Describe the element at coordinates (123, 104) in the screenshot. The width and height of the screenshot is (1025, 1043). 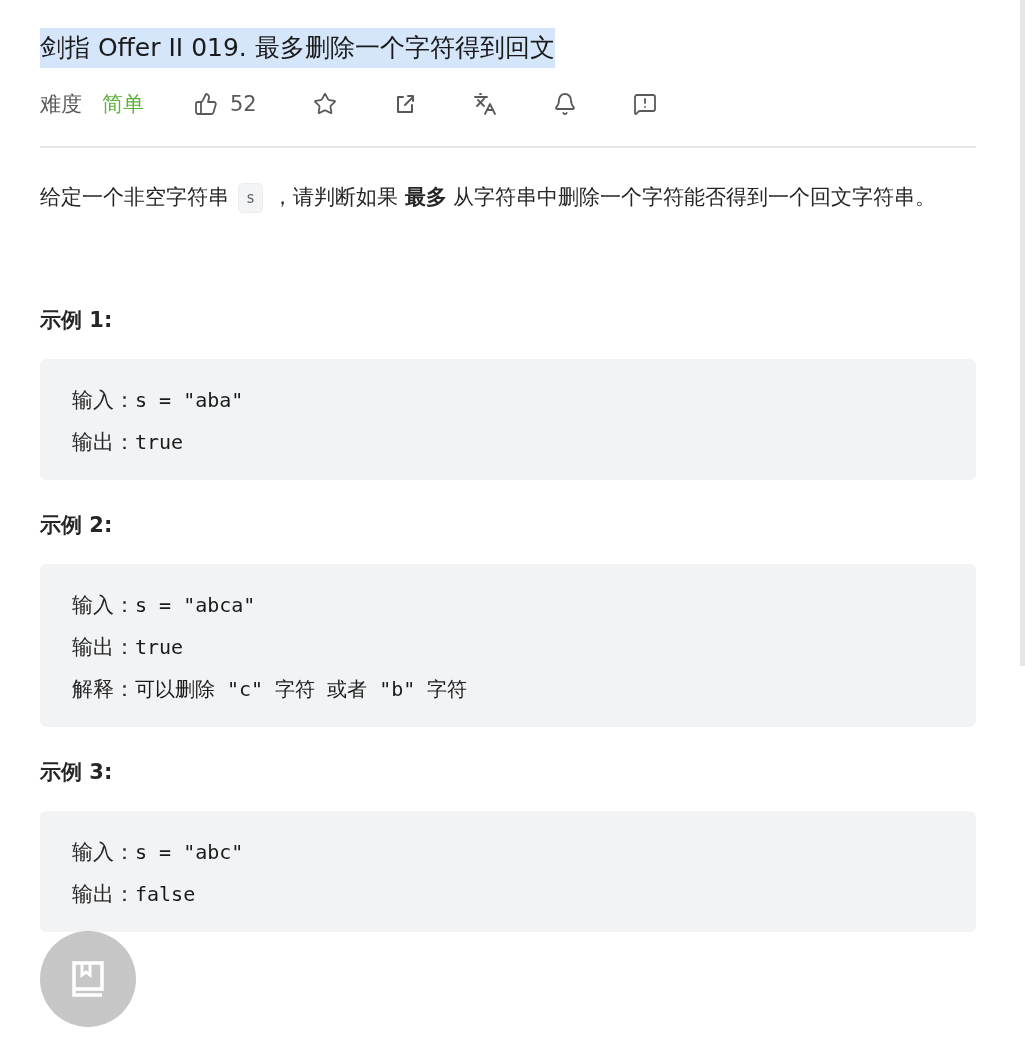
I see `difficulty-value: 简单` at that location.